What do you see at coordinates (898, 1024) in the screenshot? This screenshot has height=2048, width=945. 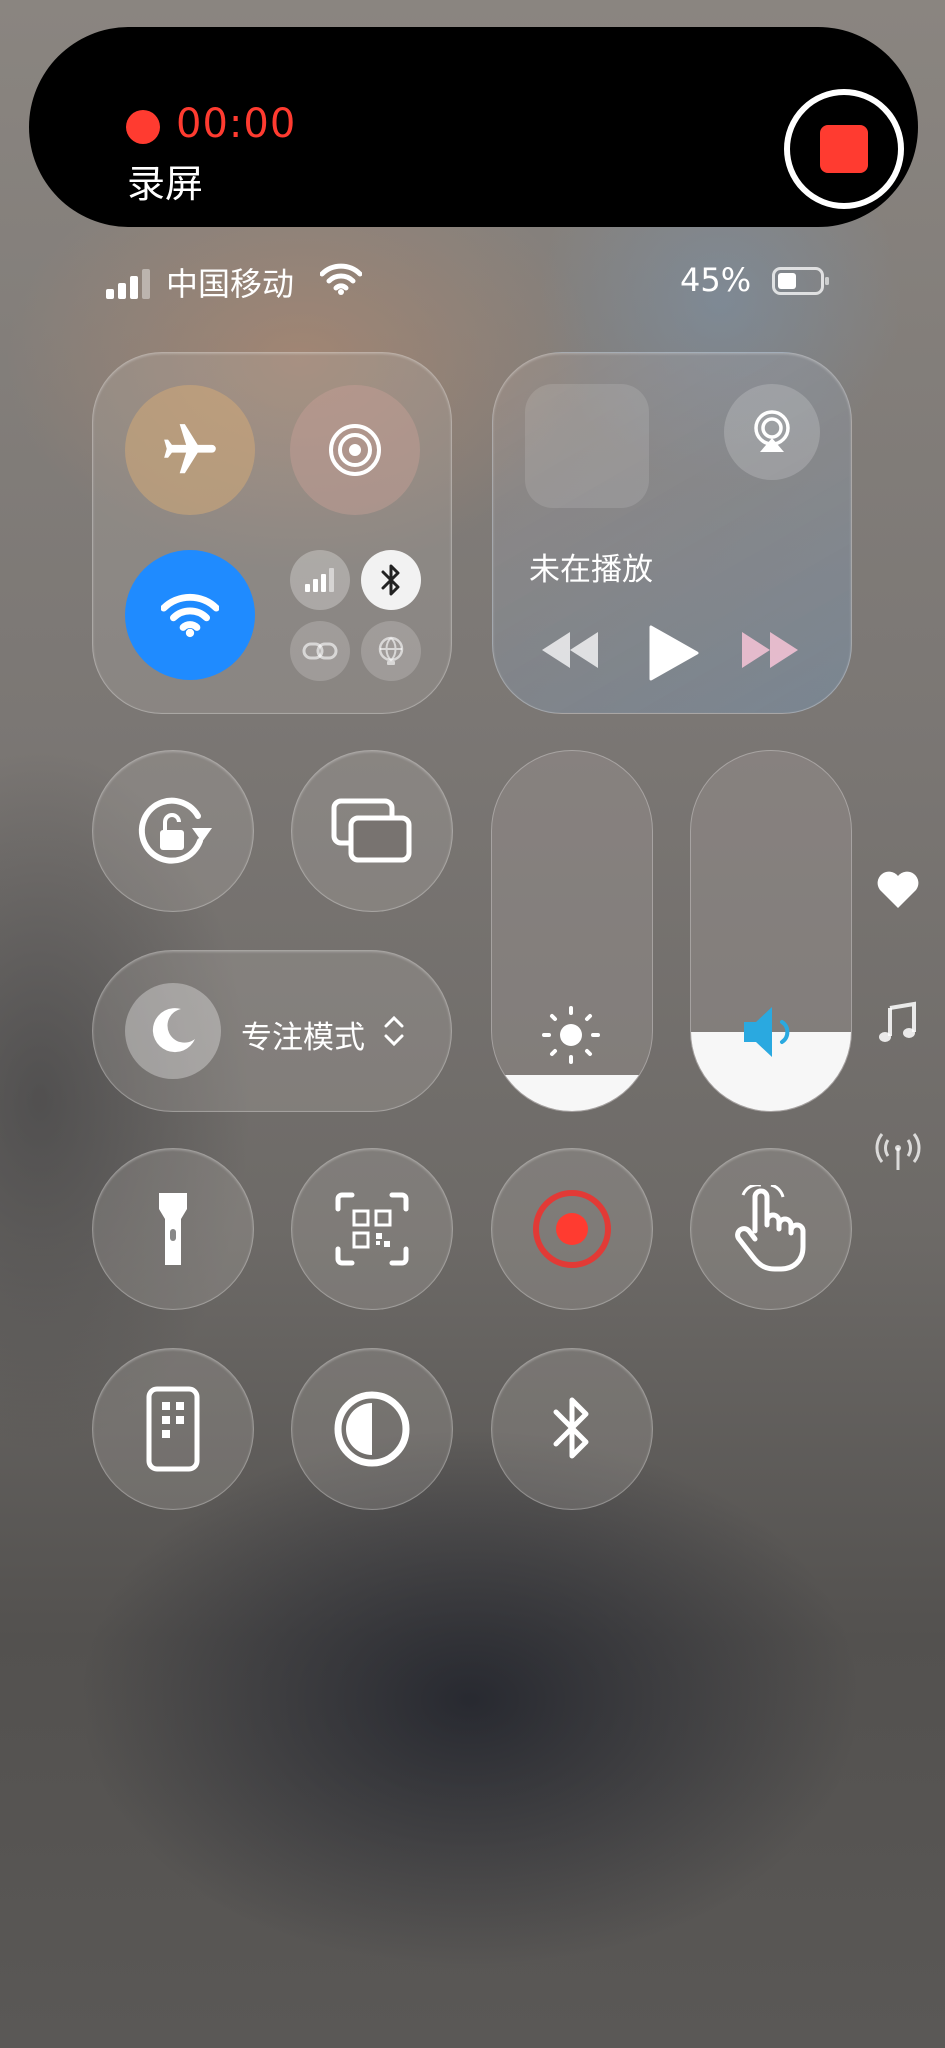 I see `music-note-icon` at bounding box center [898, 1024].